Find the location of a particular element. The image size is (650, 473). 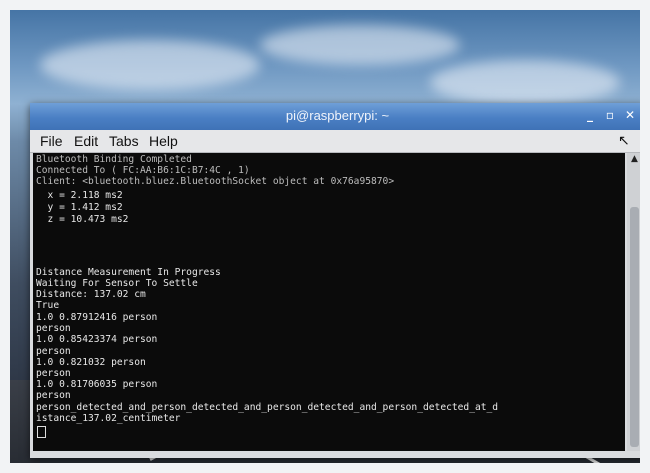

minimize-icon: _ is located at coordinates (590, 115).